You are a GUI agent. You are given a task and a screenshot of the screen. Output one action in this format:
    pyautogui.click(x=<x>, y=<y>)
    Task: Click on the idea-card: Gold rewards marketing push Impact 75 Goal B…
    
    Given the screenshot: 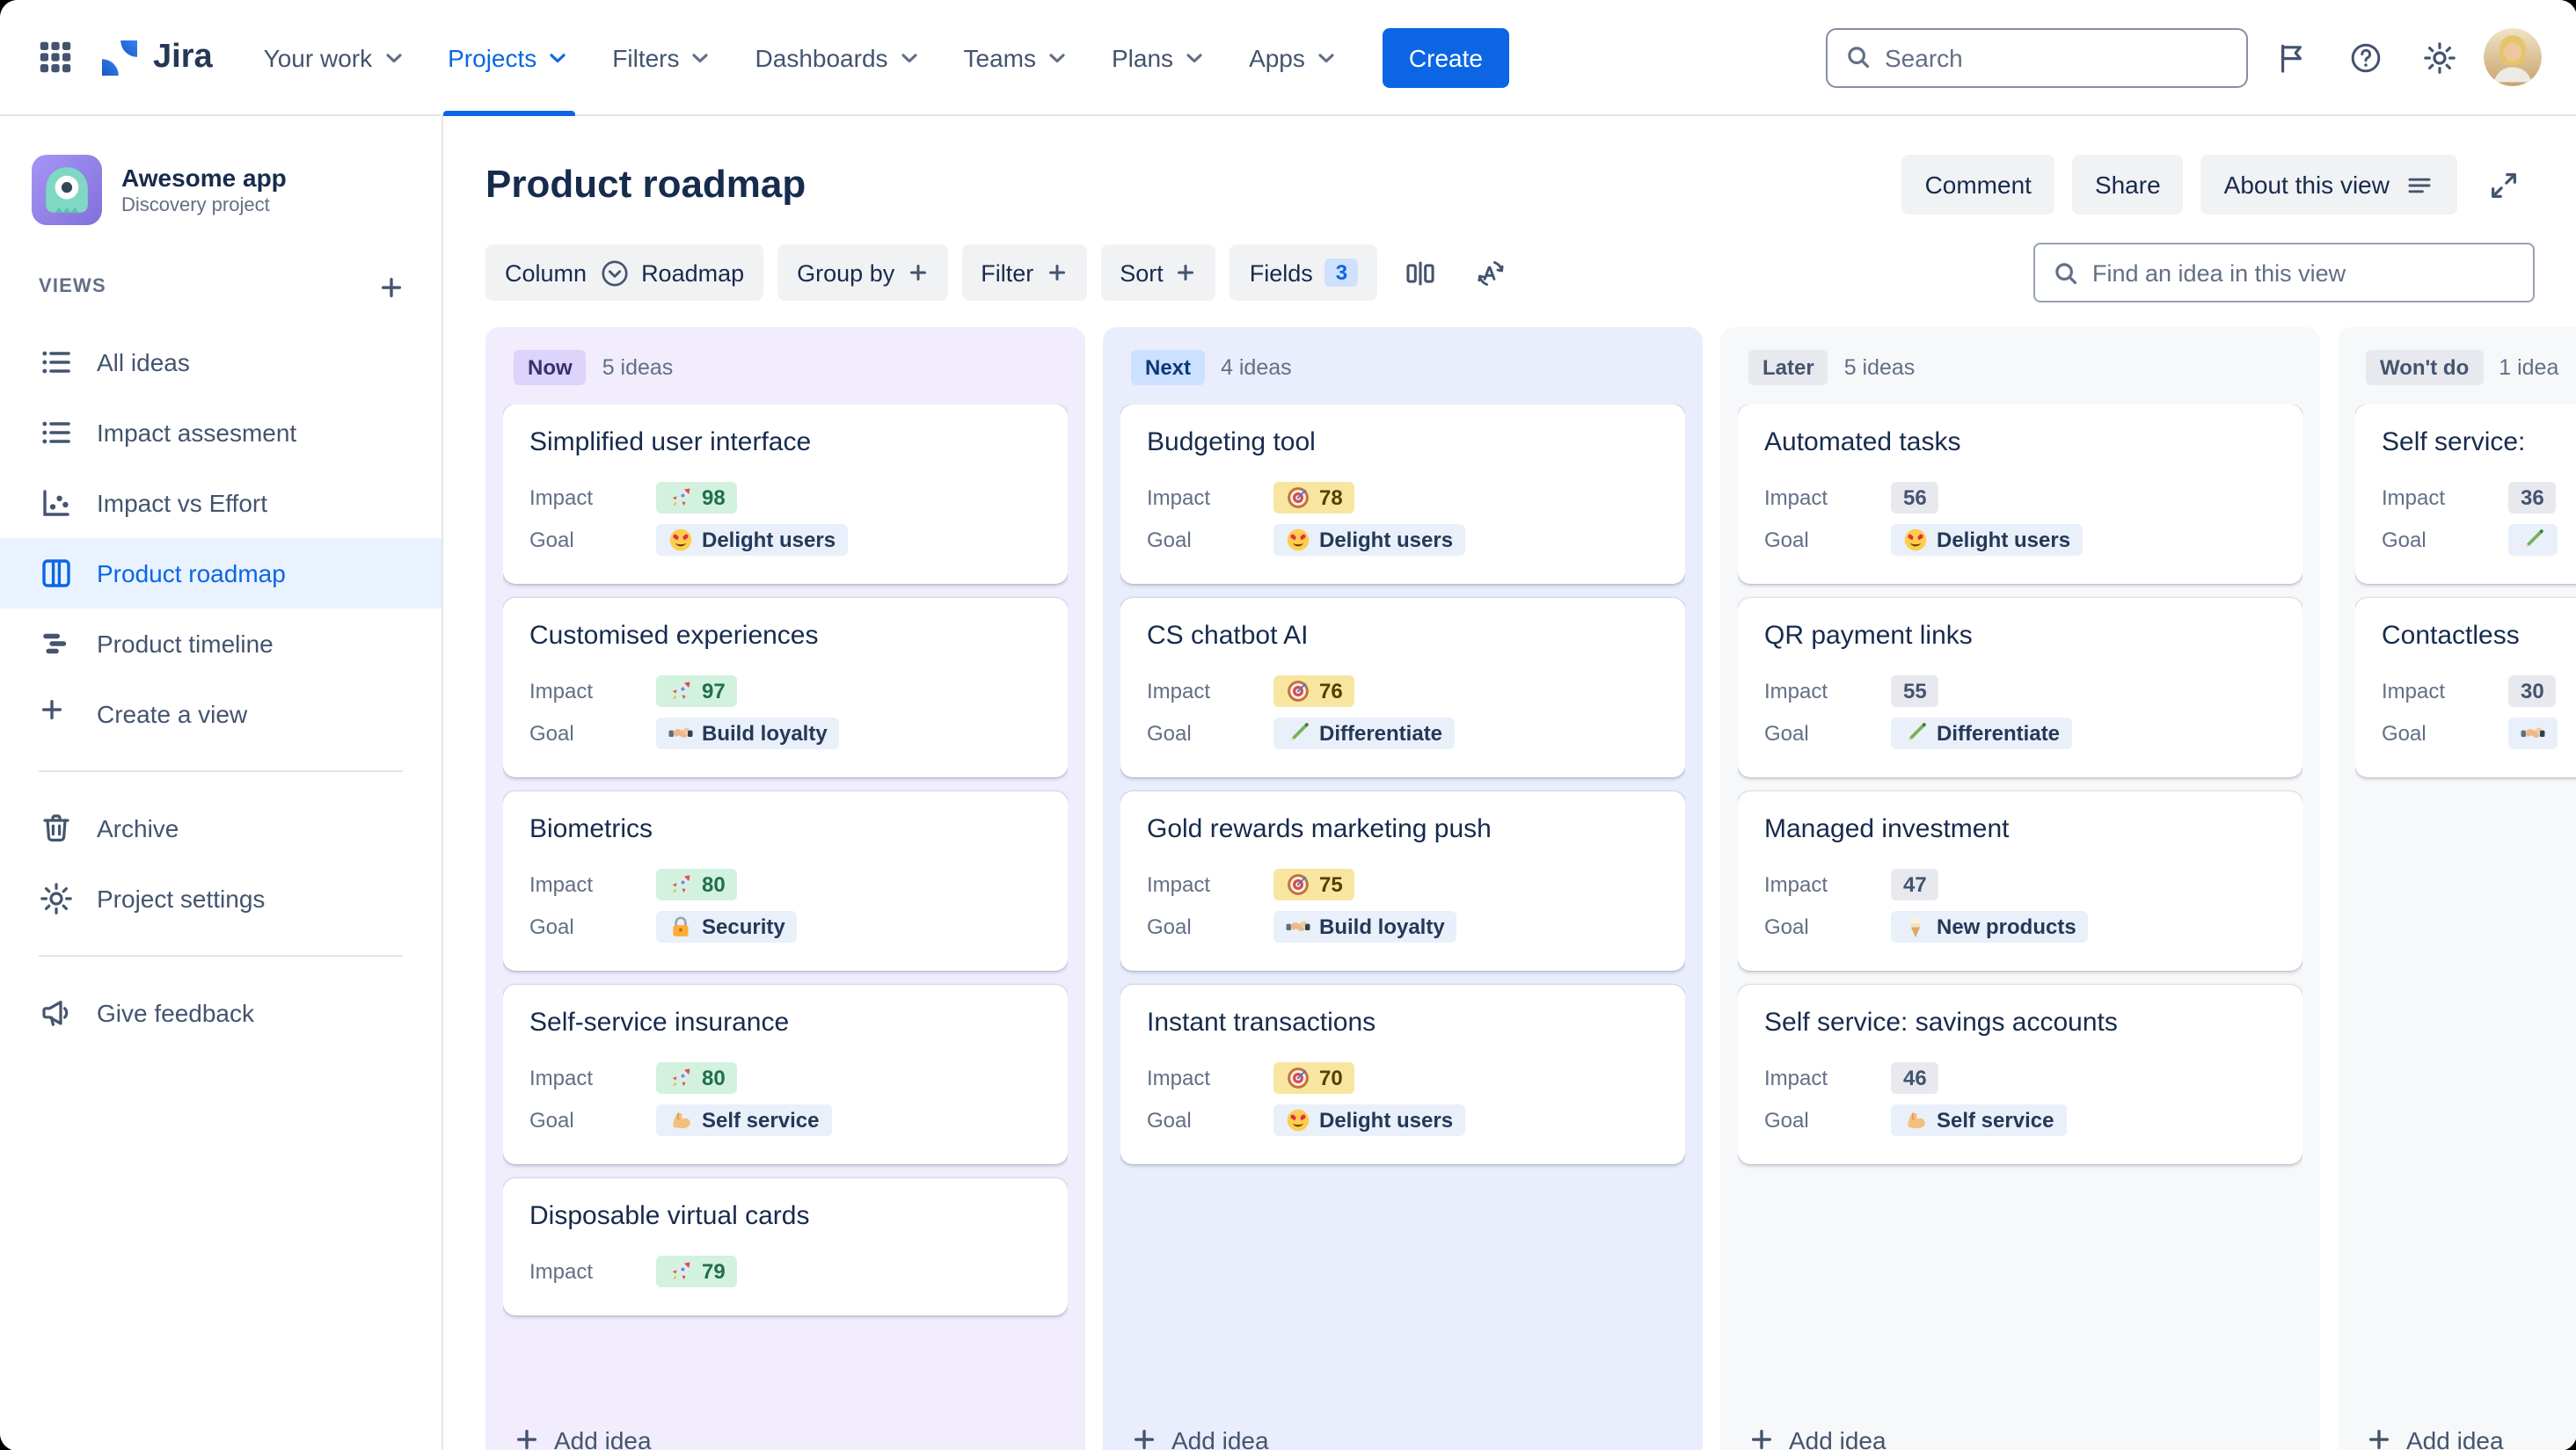 What is the action you would take?
    pyautogui.click(x=1402, y=881)
    